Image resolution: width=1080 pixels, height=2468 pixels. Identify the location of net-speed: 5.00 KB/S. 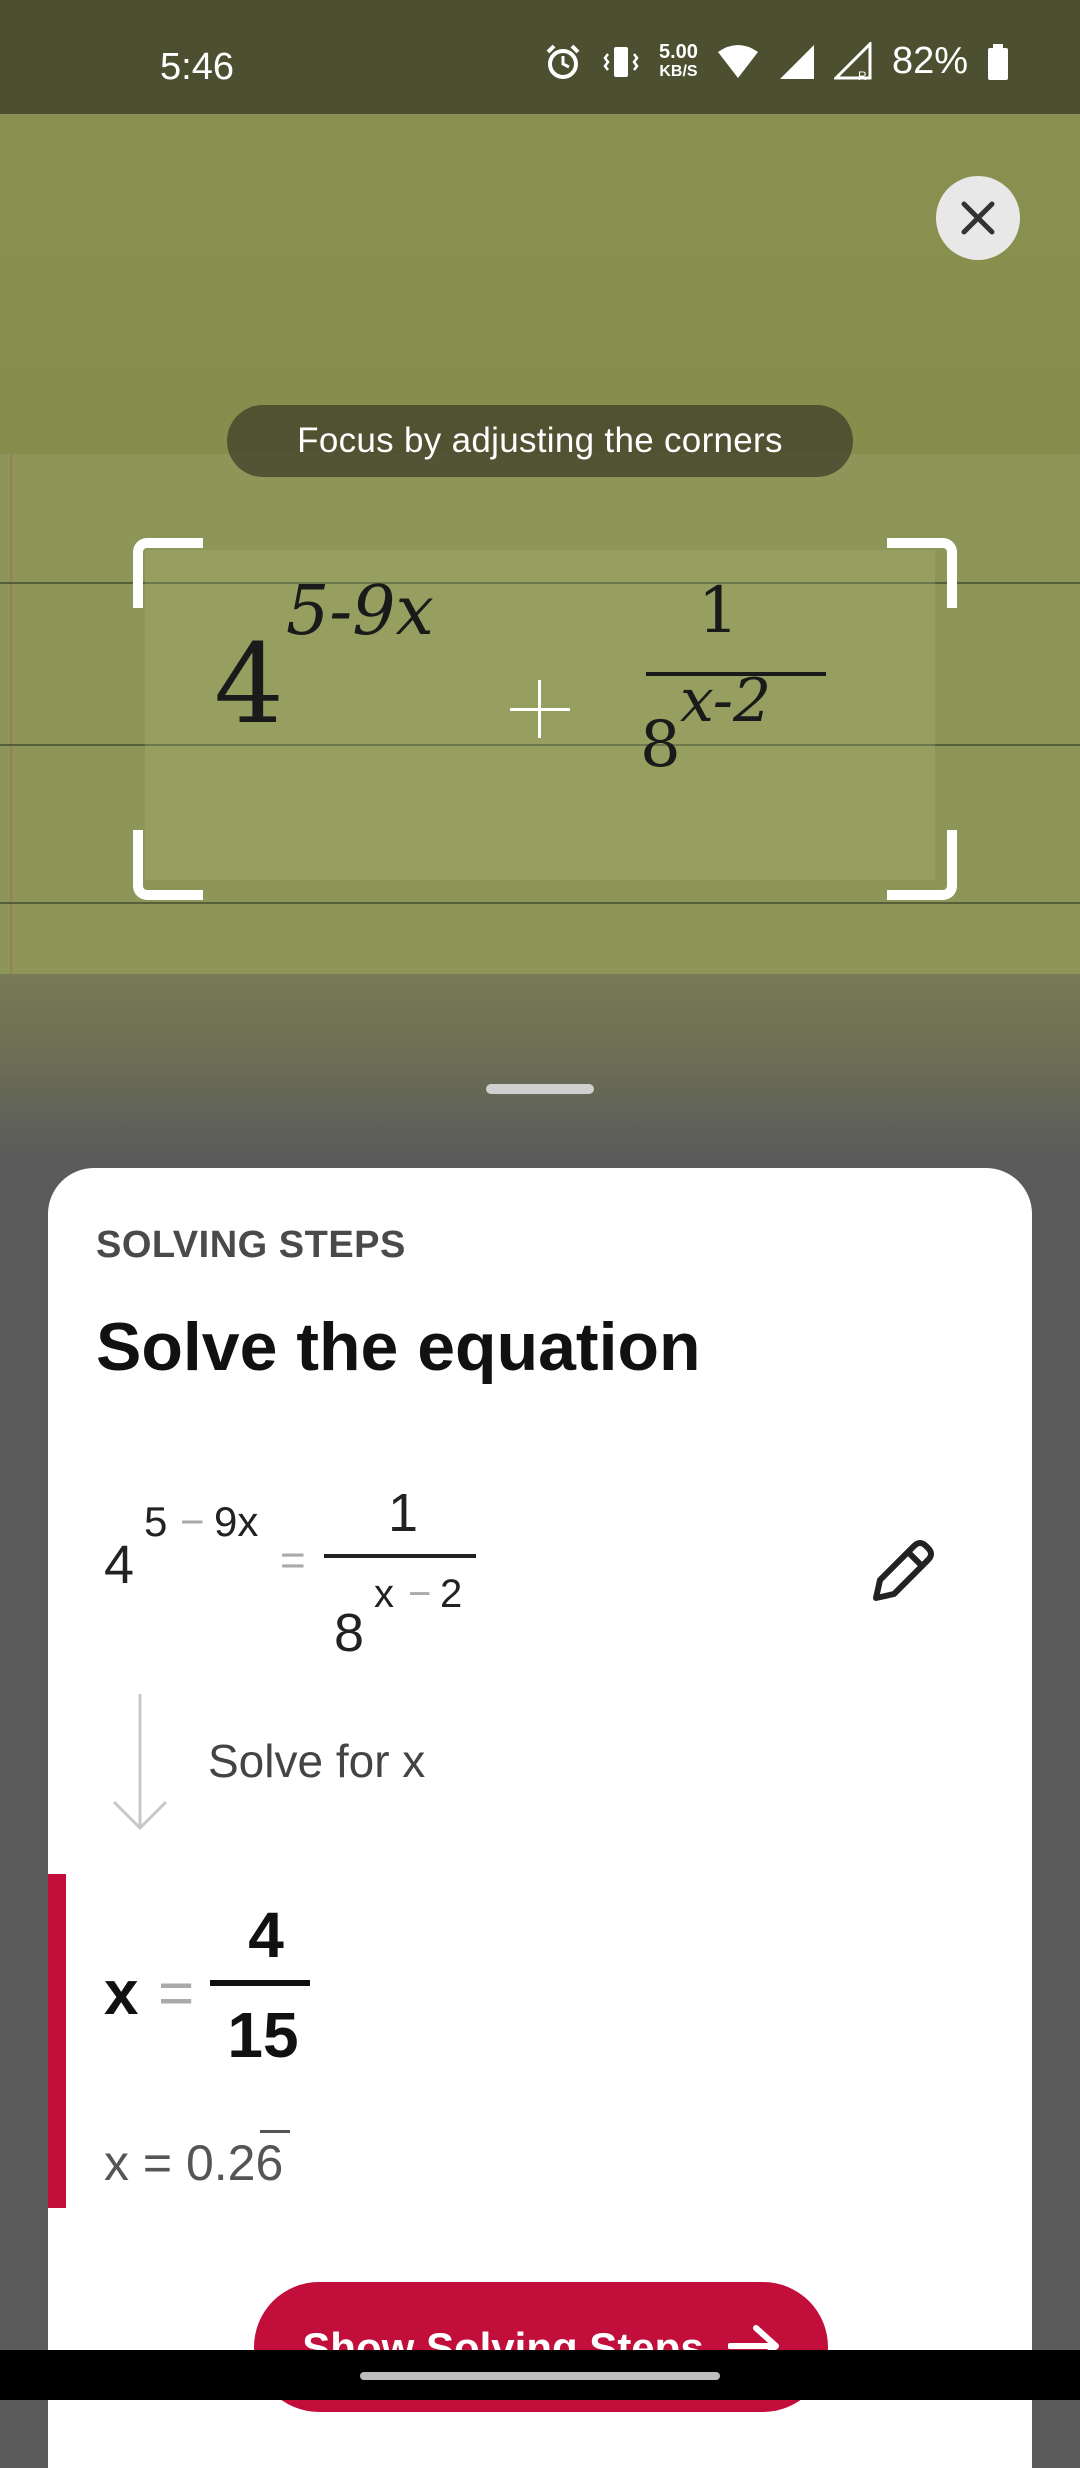
(678, 62).